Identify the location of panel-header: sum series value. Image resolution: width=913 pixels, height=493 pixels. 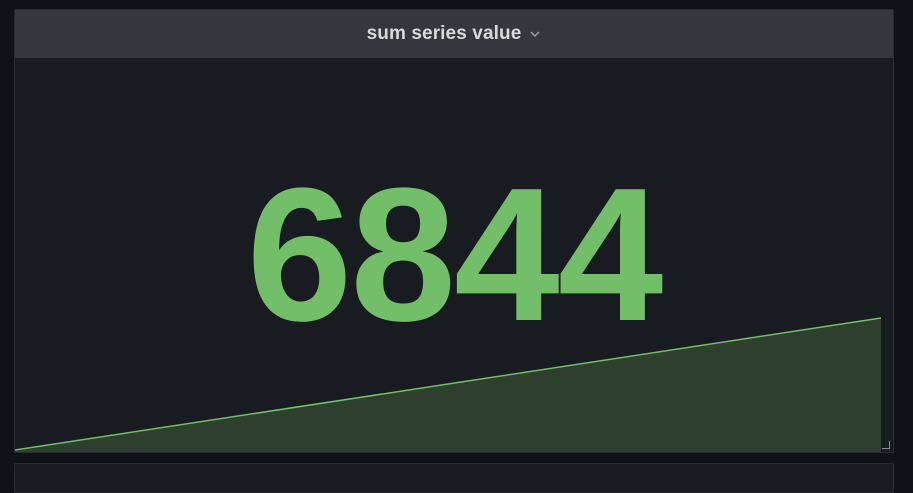
(454, 34).